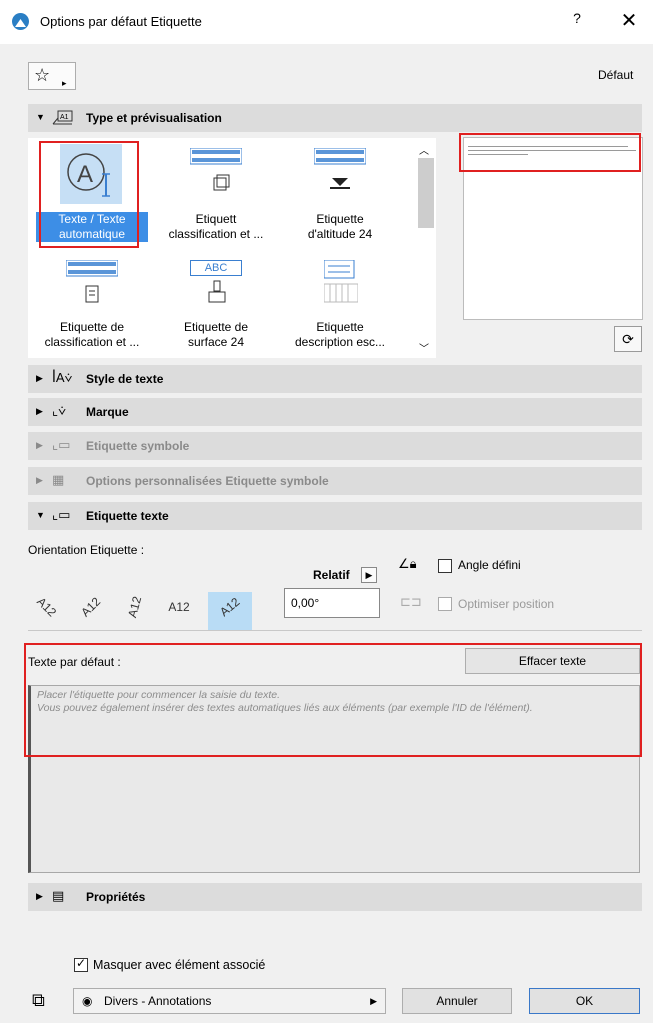 This screenshot has height=1023, width=653. What do you see at coordinates (207, 481) in the screenshot?
I see `section-label: Options personnalisées Etiquette symbole` at bounding box center [207, 481].